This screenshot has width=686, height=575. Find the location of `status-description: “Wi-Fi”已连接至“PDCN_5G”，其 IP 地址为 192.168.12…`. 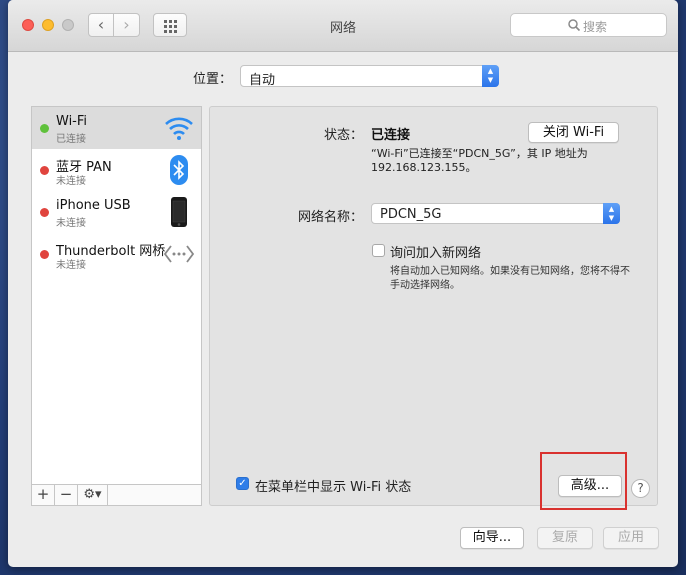

status-description: “Wi-Fi”已连接至“PDCN_5G”，其 IP 地址为 192.168.12… is located at coordinates (479, 161).